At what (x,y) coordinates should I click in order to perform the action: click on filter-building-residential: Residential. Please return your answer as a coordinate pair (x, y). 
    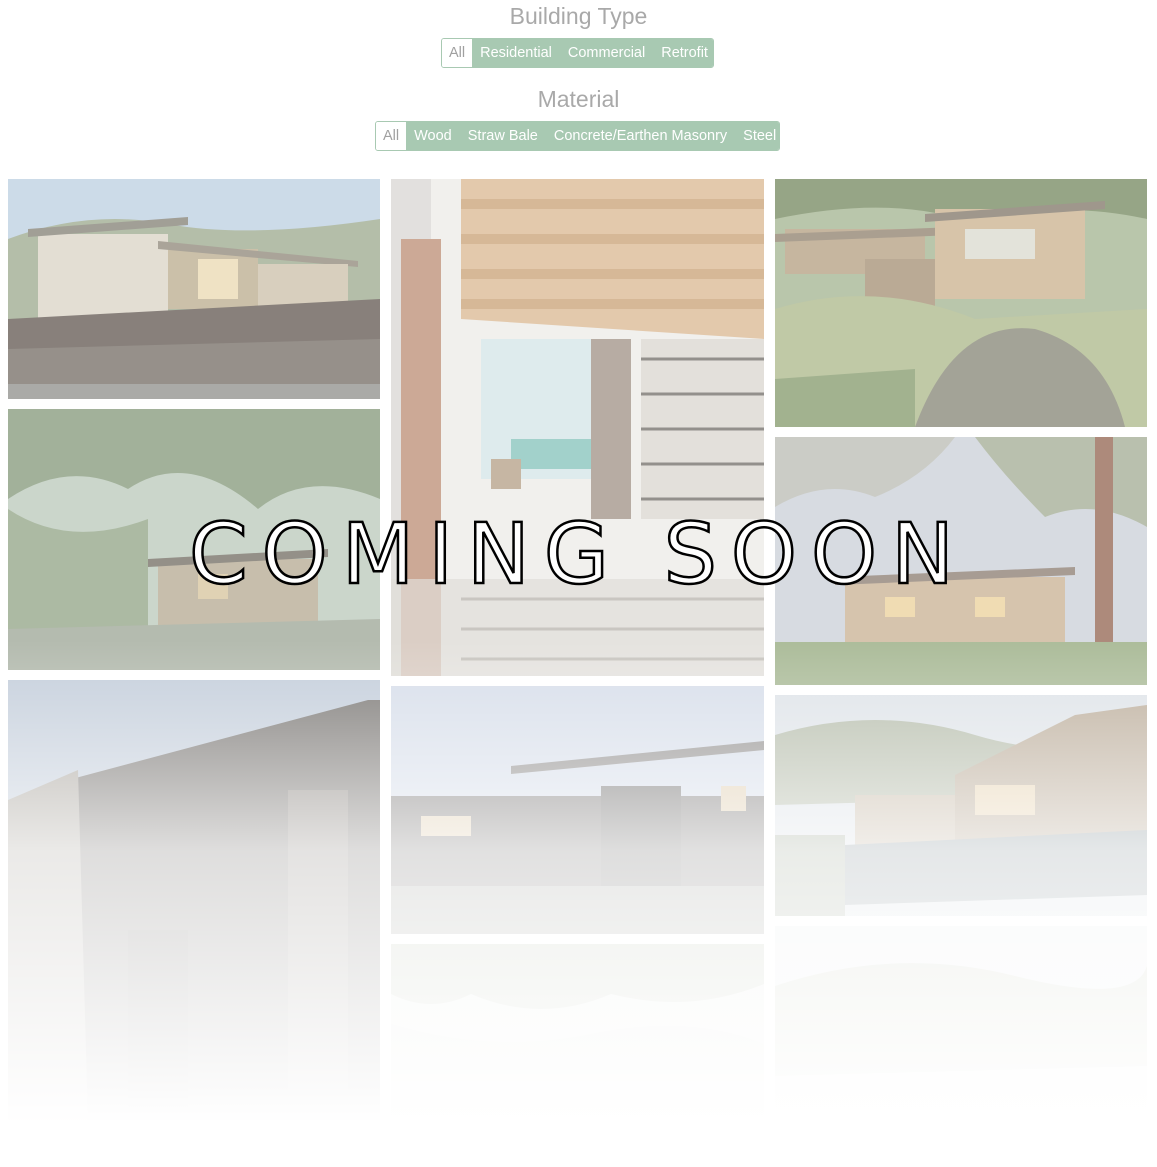
    Looking at the image, I should click on (516, 53).